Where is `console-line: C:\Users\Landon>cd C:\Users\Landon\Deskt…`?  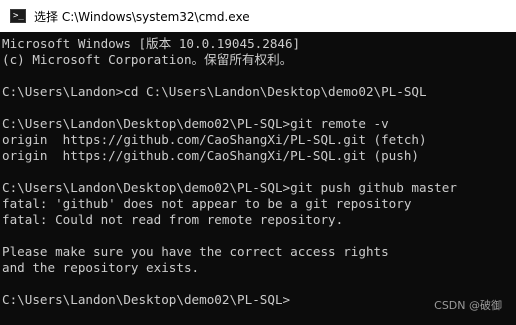 console-line: C:\Users\Landon>cd C:\Users\Landon\Deskt… is located at coordinates (214, 91).